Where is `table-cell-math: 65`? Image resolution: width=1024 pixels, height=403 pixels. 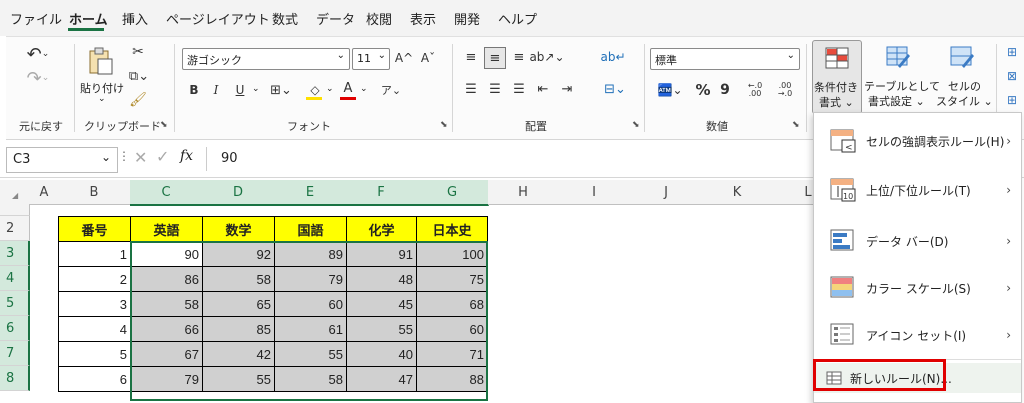 table-cell-math: 65 is located at coordinates (238, 304).